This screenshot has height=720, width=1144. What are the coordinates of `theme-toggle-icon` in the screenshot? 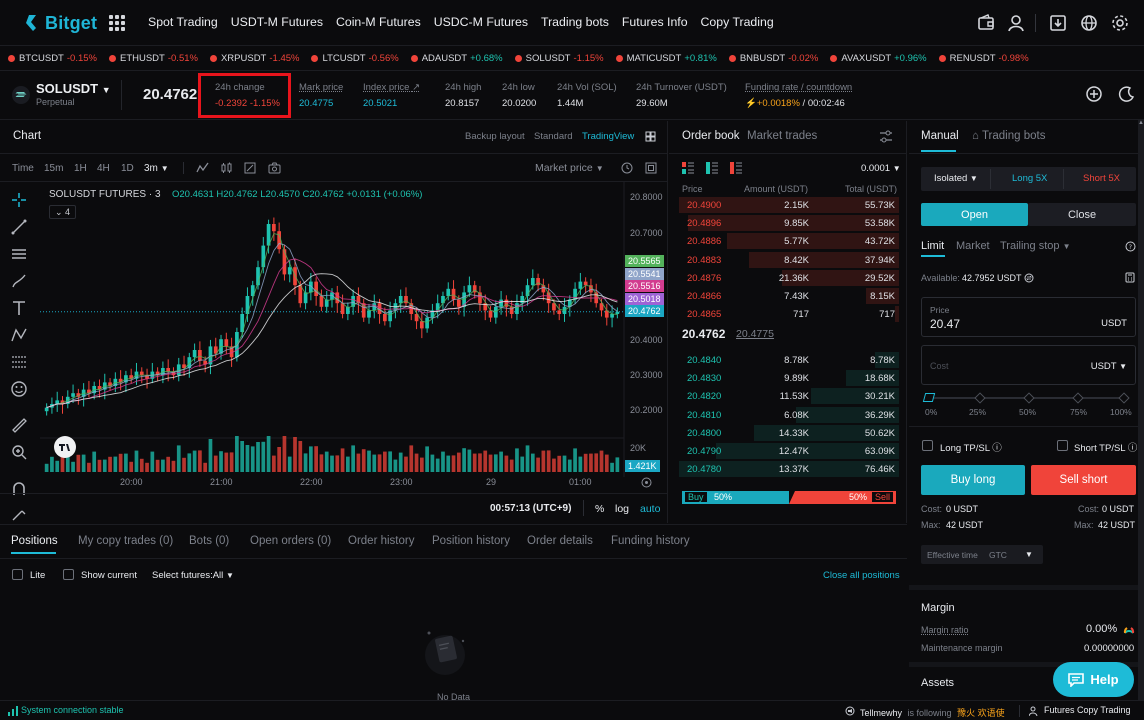 It's located at (1127, 94).